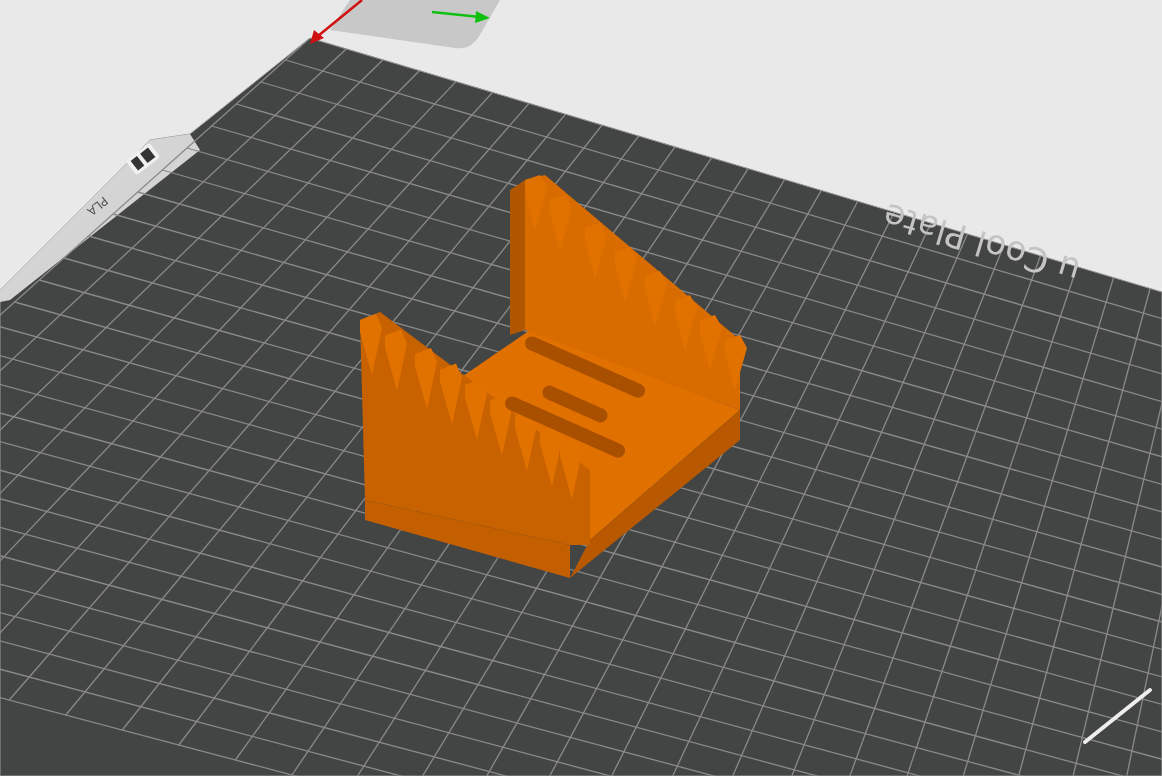 The width and height of the screenshot is (1162, 776). I want to click on filament-label: PLA, so click(97, 206).